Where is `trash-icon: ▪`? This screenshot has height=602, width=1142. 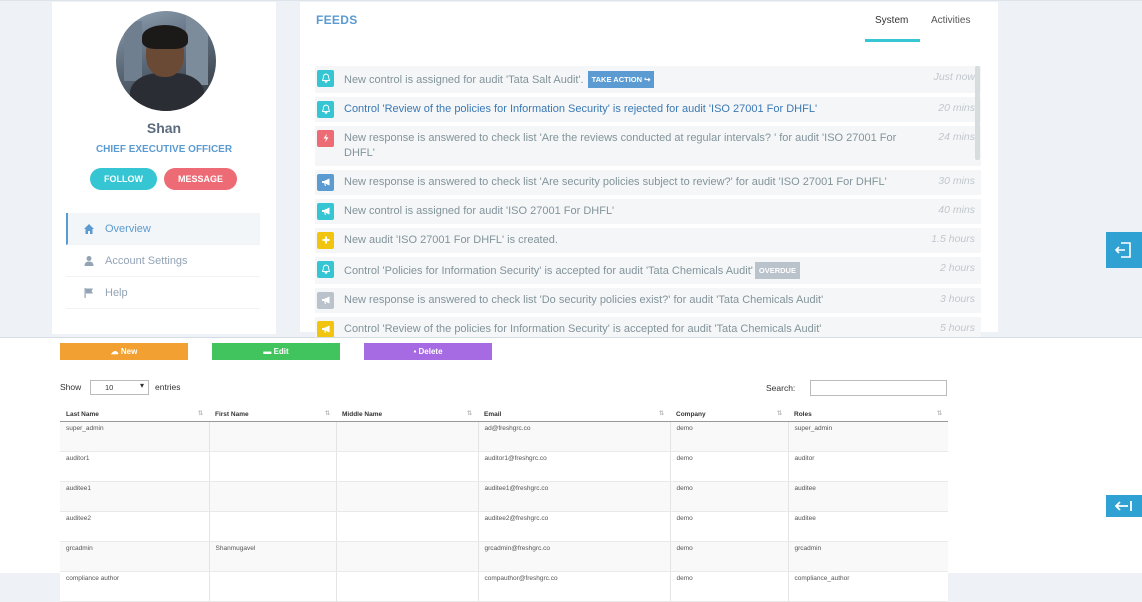
trash-icon: ▪ is located at coordinates (415, 351).